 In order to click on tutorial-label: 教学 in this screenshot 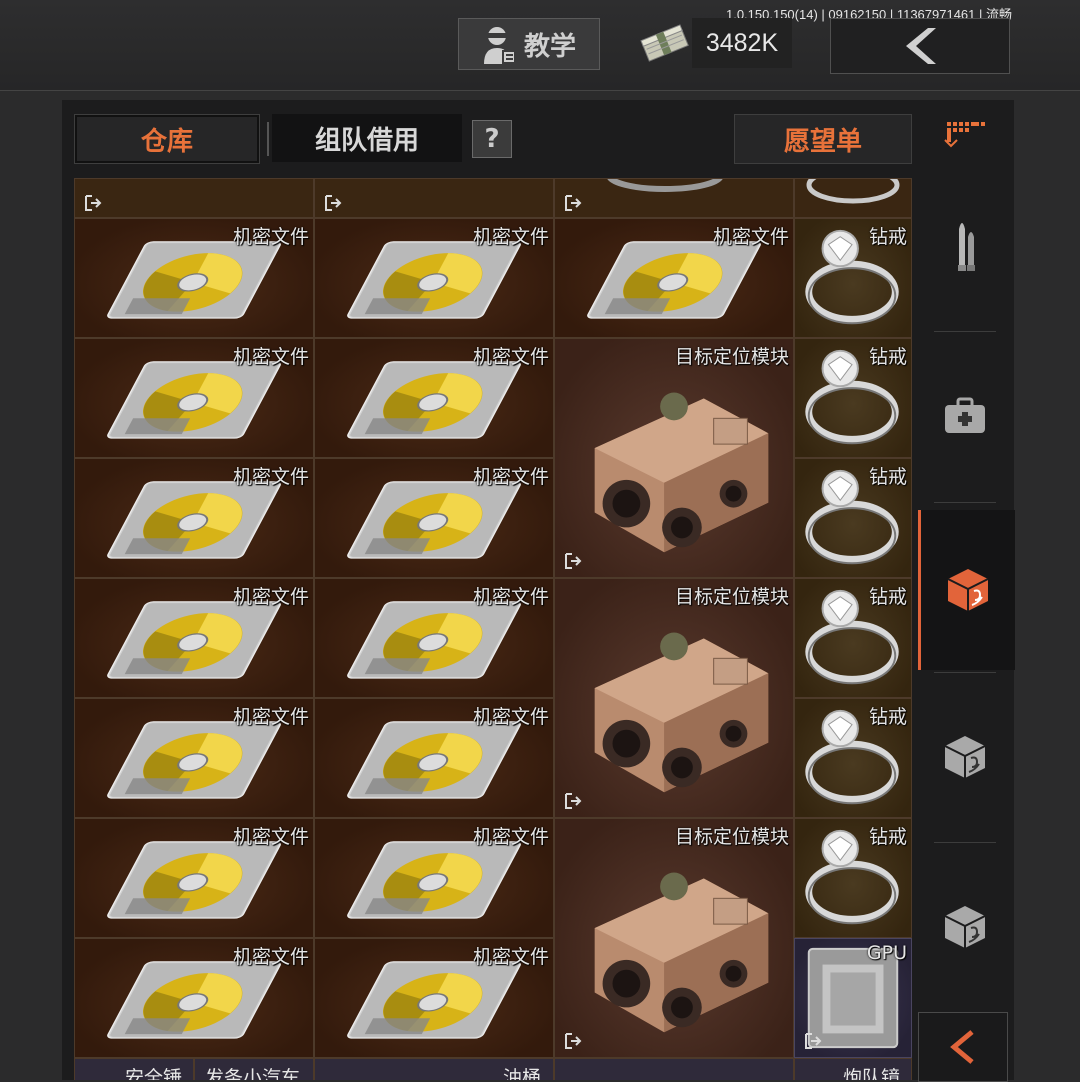, I will do `click(549, 46)`.